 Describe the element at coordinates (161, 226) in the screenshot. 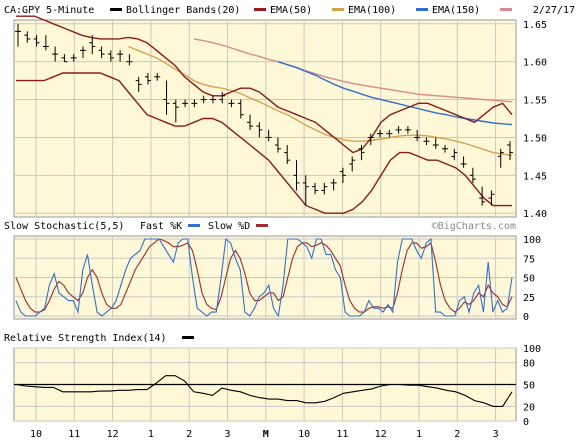

I see `stochastic-fast-label: Fast %K` at that location.